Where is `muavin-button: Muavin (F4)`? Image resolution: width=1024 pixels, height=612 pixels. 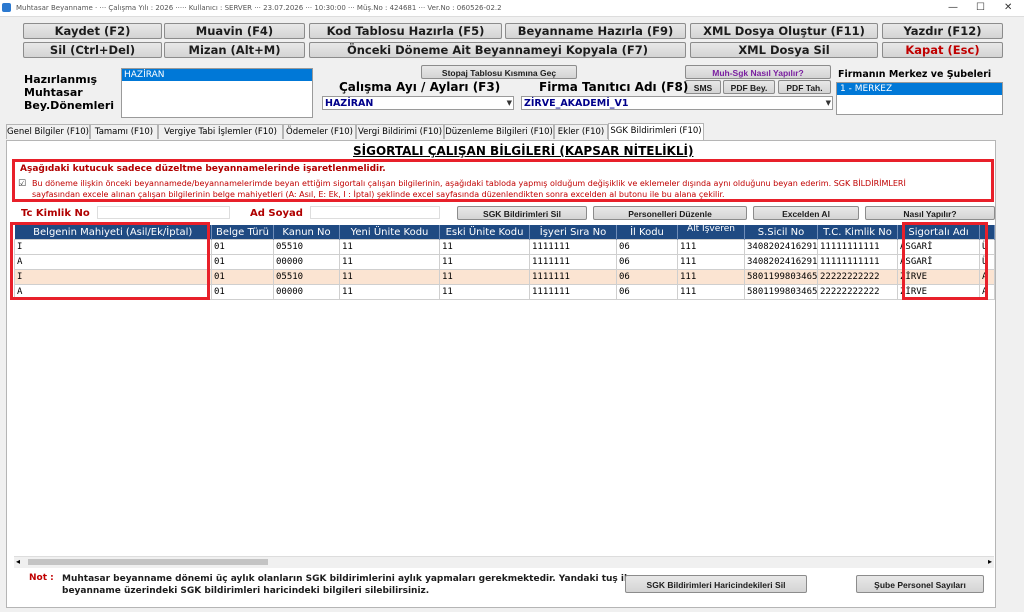 muavin-button: Muavin (F4) is located at coordinates (234, 31).